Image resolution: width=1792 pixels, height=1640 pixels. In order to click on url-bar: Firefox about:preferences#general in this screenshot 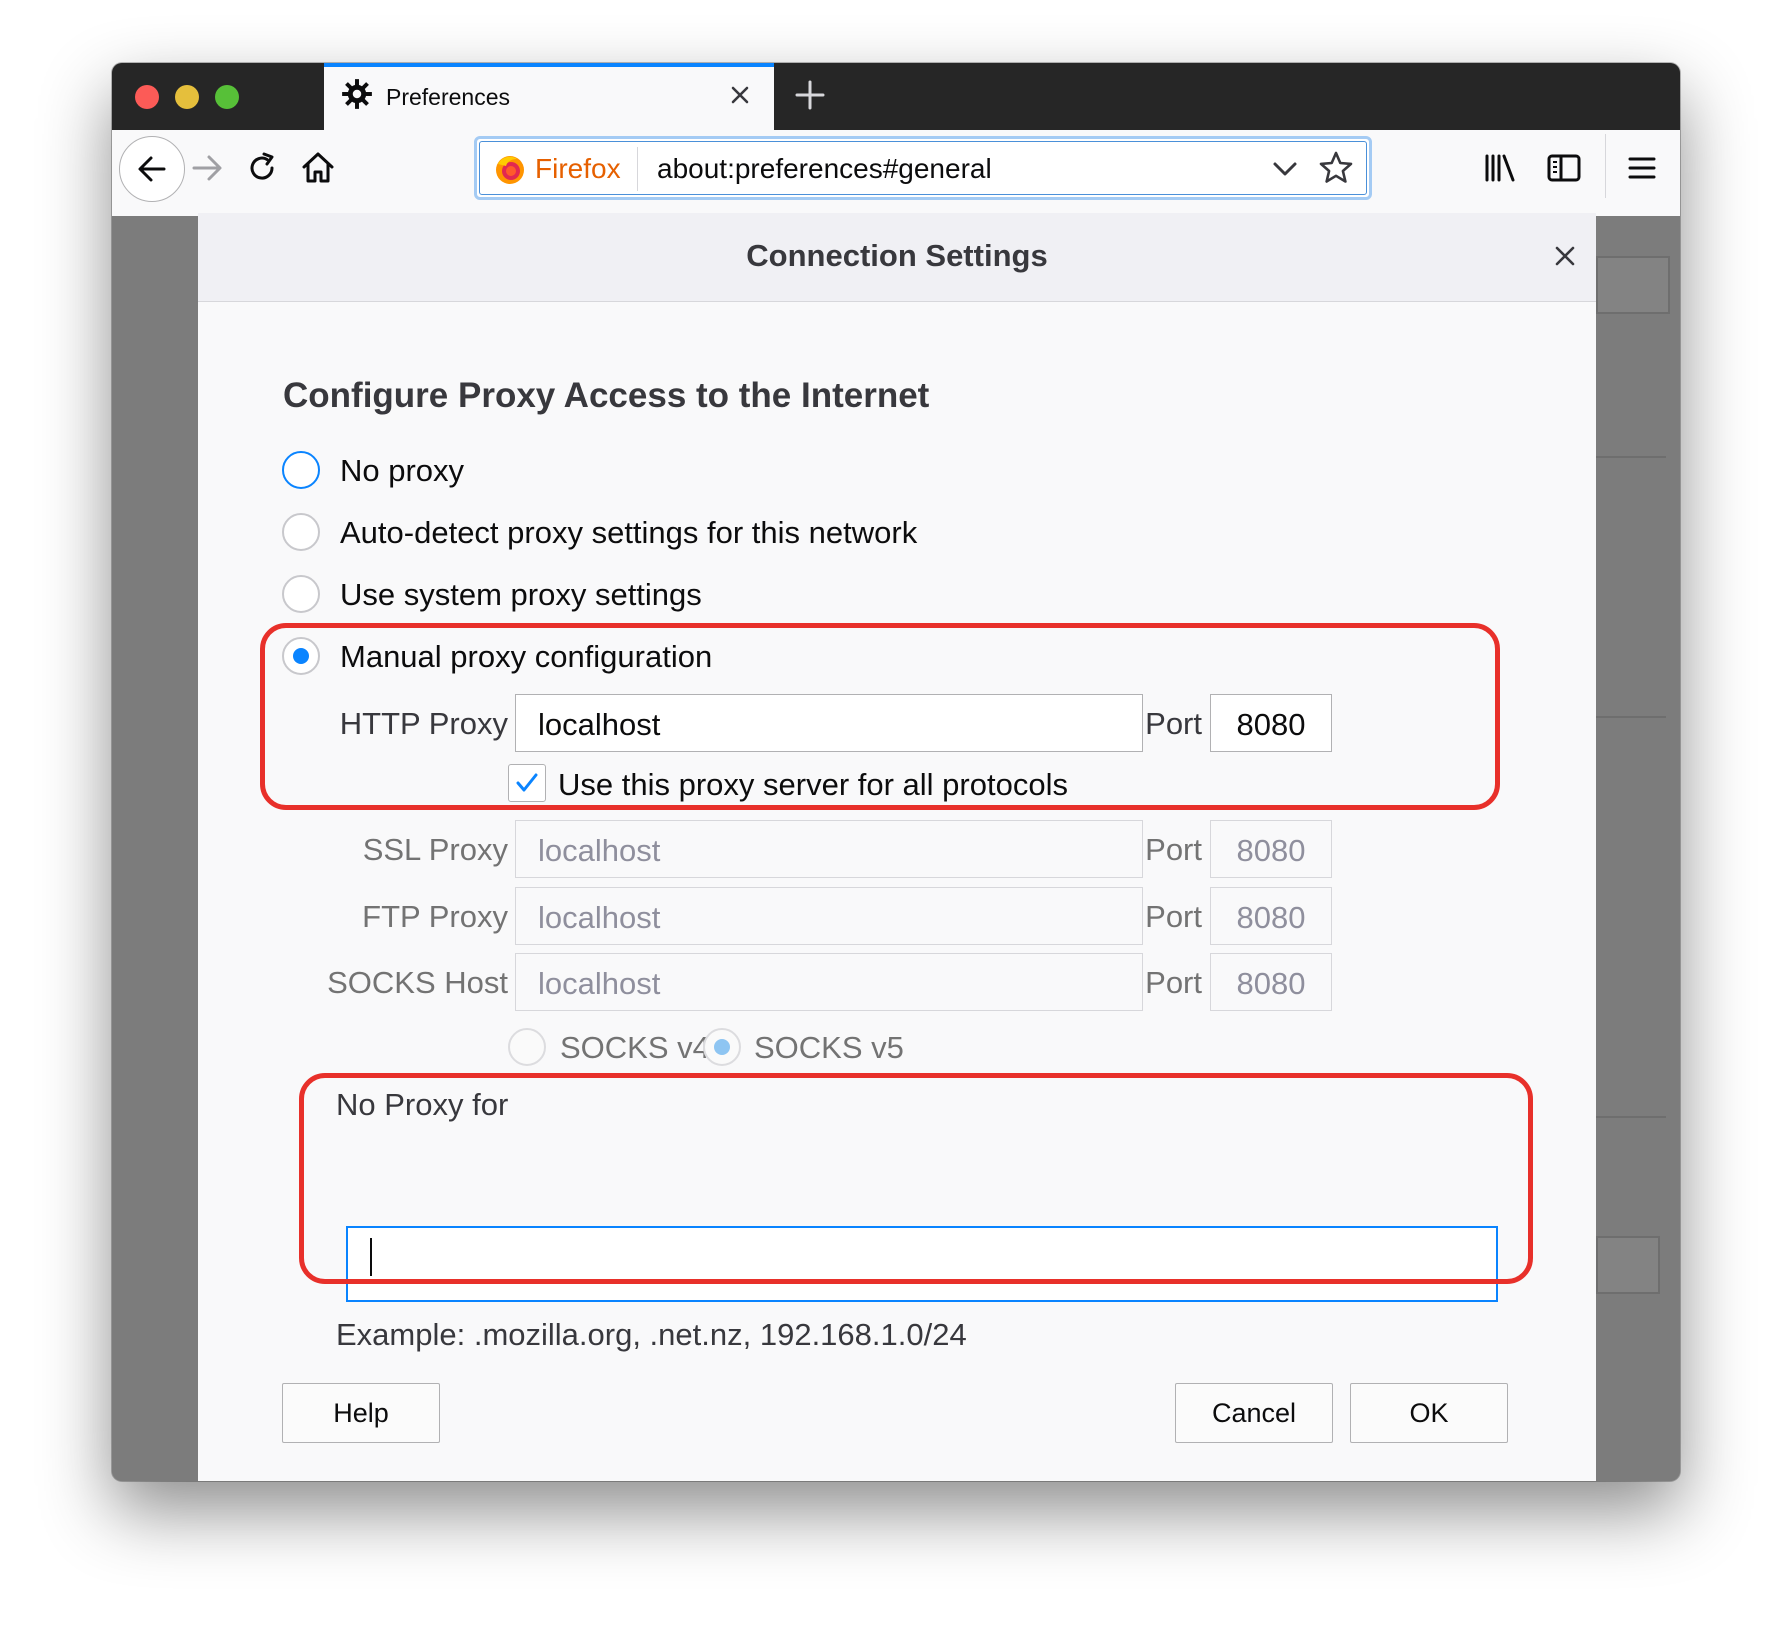, I will do `click(923, 168)`.